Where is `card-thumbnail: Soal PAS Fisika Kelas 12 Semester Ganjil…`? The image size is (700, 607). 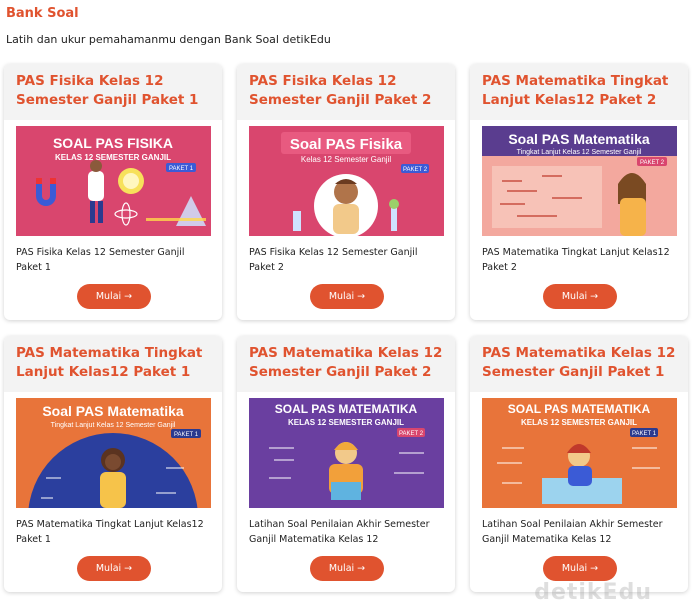 card-thumbnail: Soal PAS Fisika Kelas 12 Semester Ganjil… is located at coordinates (346, 181).